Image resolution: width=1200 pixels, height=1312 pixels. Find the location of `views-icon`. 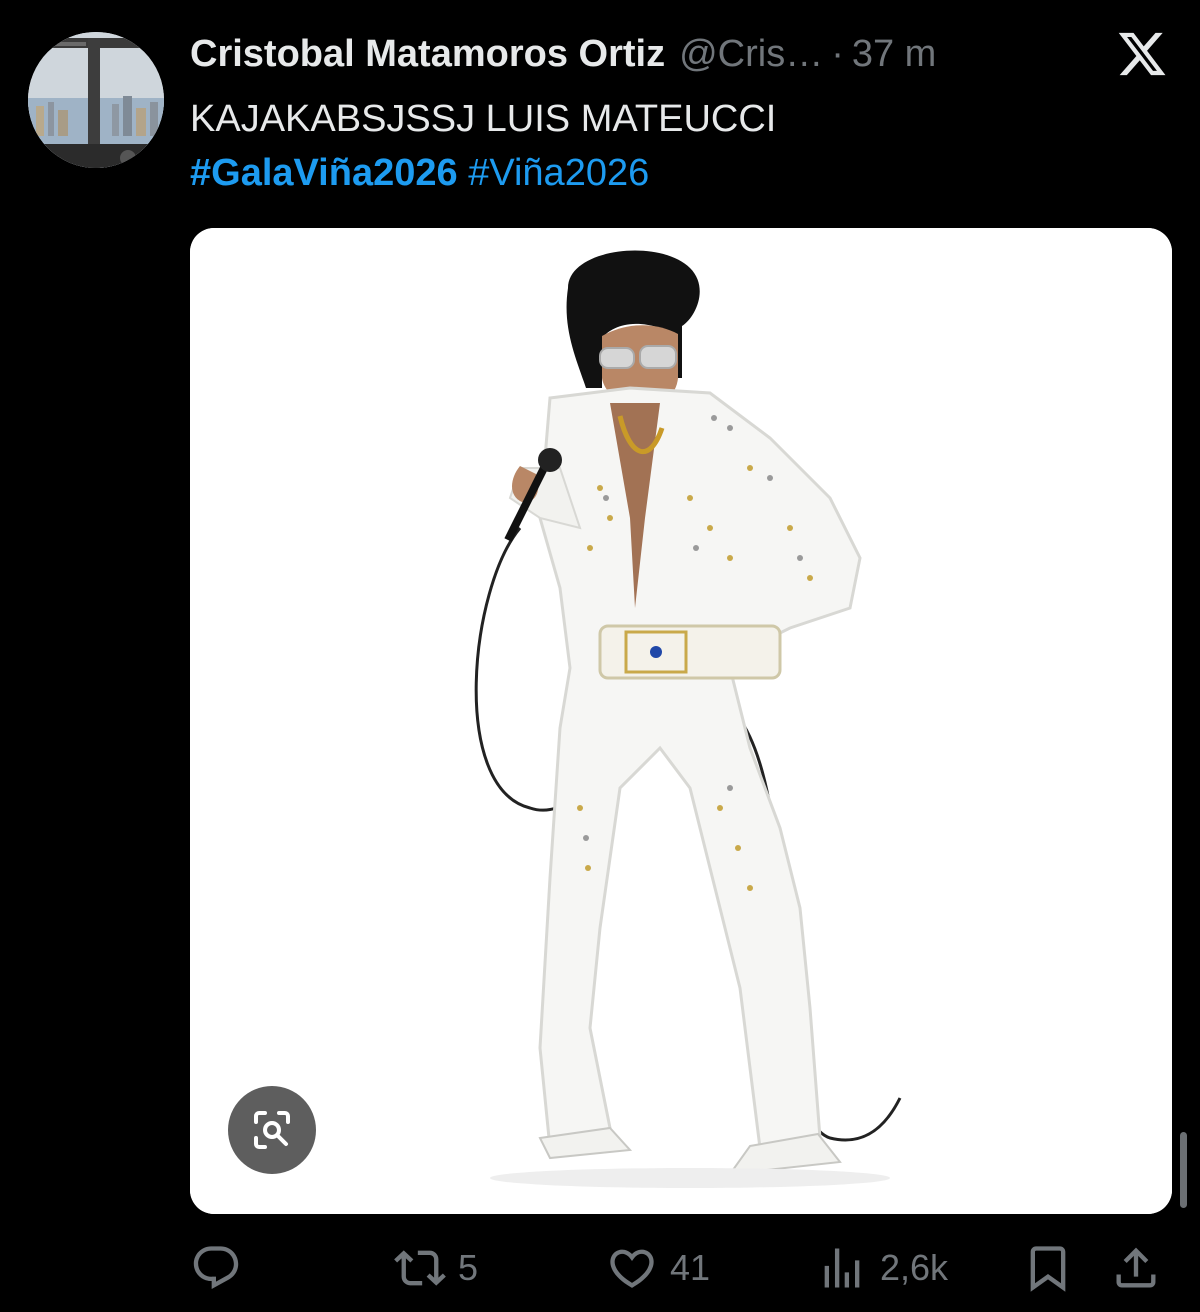

views-icon is located at coordinates (842, 1268).